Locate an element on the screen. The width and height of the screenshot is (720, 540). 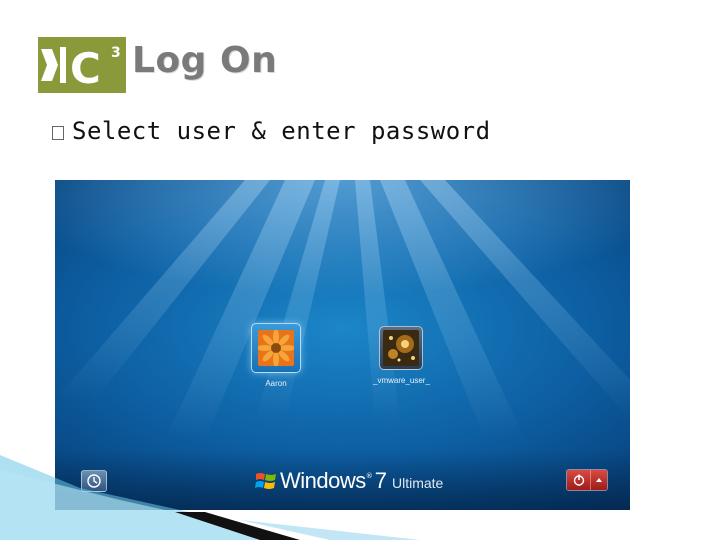
bullet-icon is located at coordinates (58, 133).